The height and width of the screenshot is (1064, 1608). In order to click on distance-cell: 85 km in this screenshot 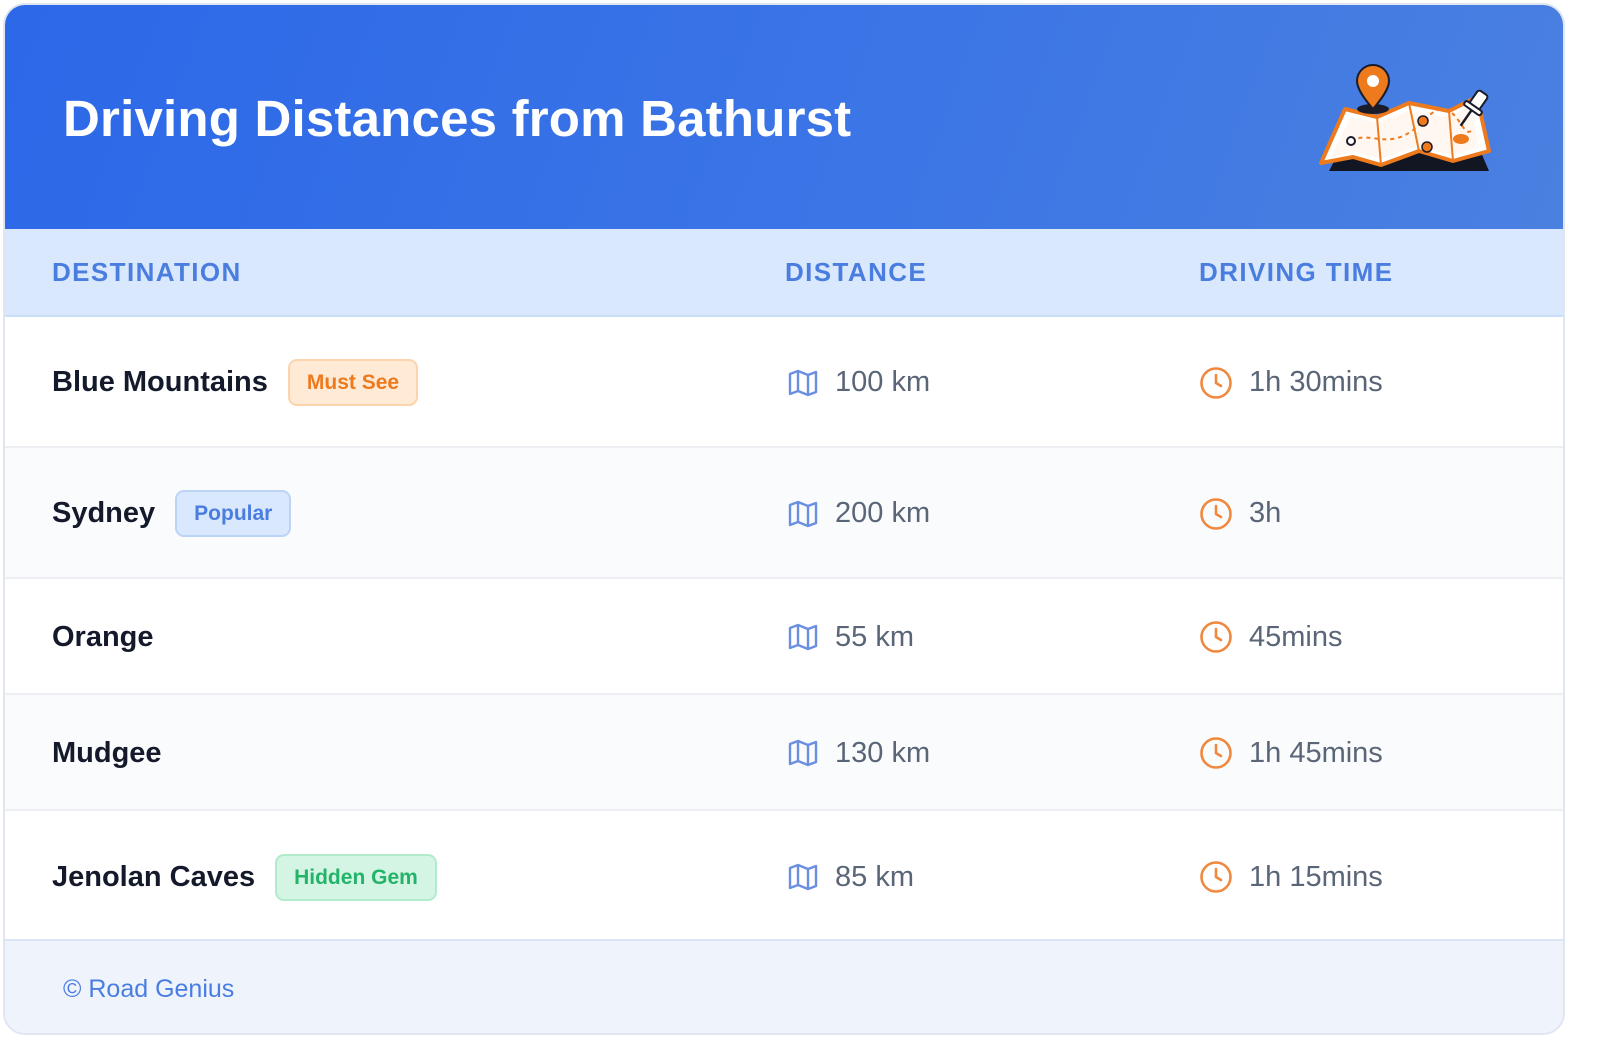, I will do `click(850, 877)`.